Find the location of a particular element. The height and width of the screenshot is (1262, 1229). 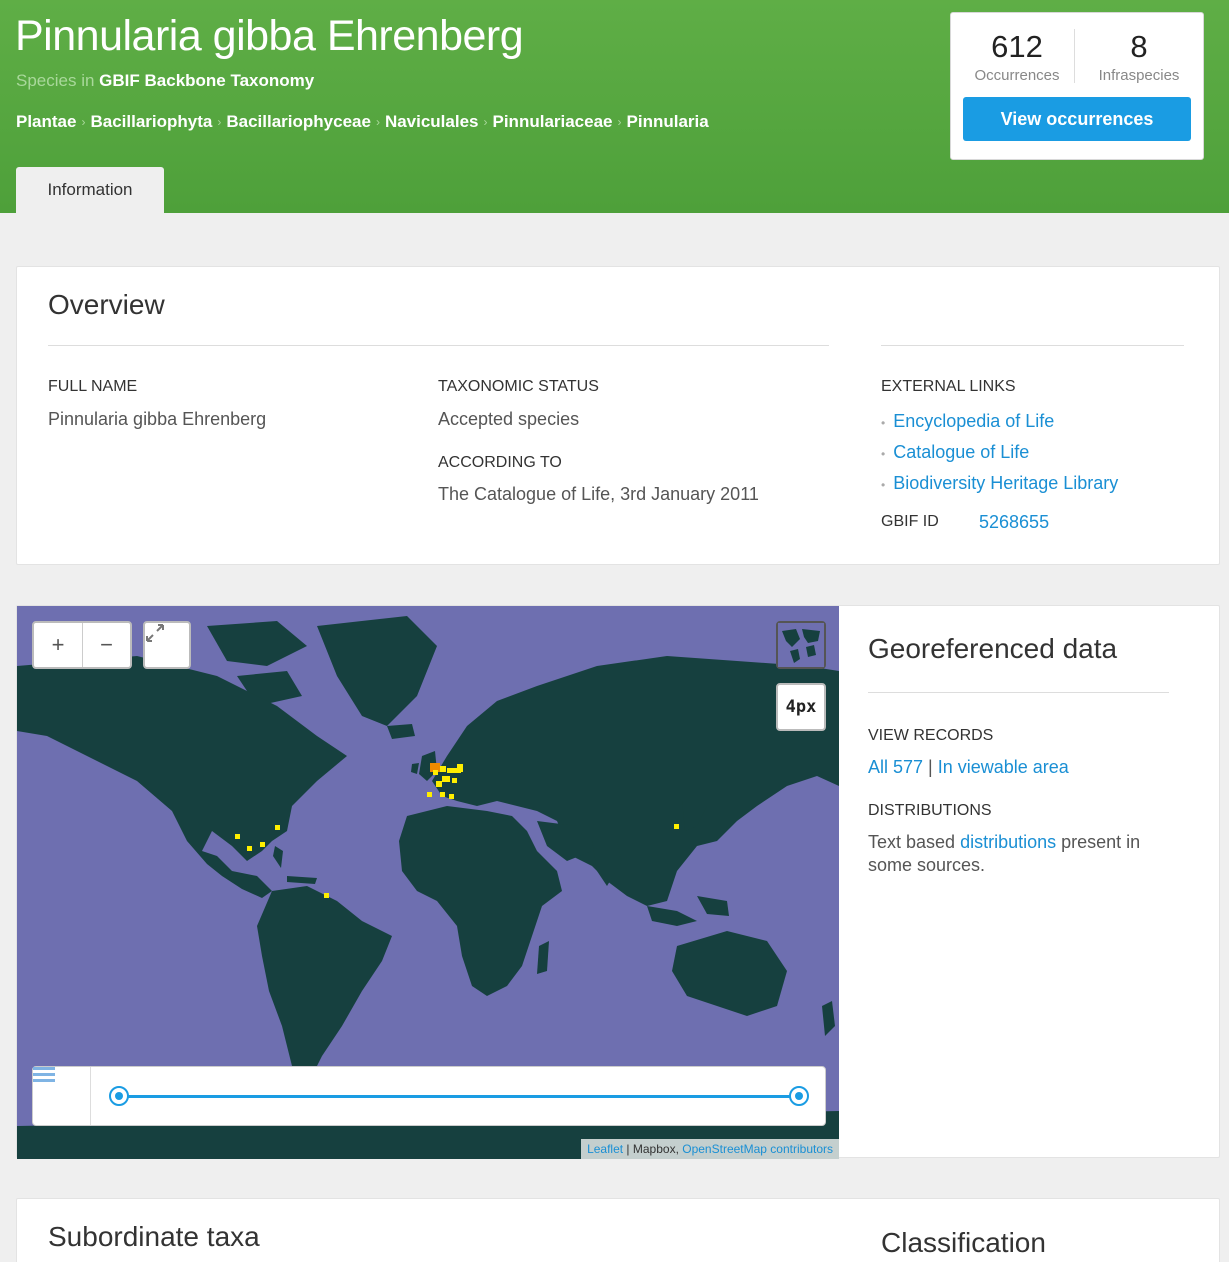

external-links-label: EXTERNAL LINKS is located at coordinates (948, 386).